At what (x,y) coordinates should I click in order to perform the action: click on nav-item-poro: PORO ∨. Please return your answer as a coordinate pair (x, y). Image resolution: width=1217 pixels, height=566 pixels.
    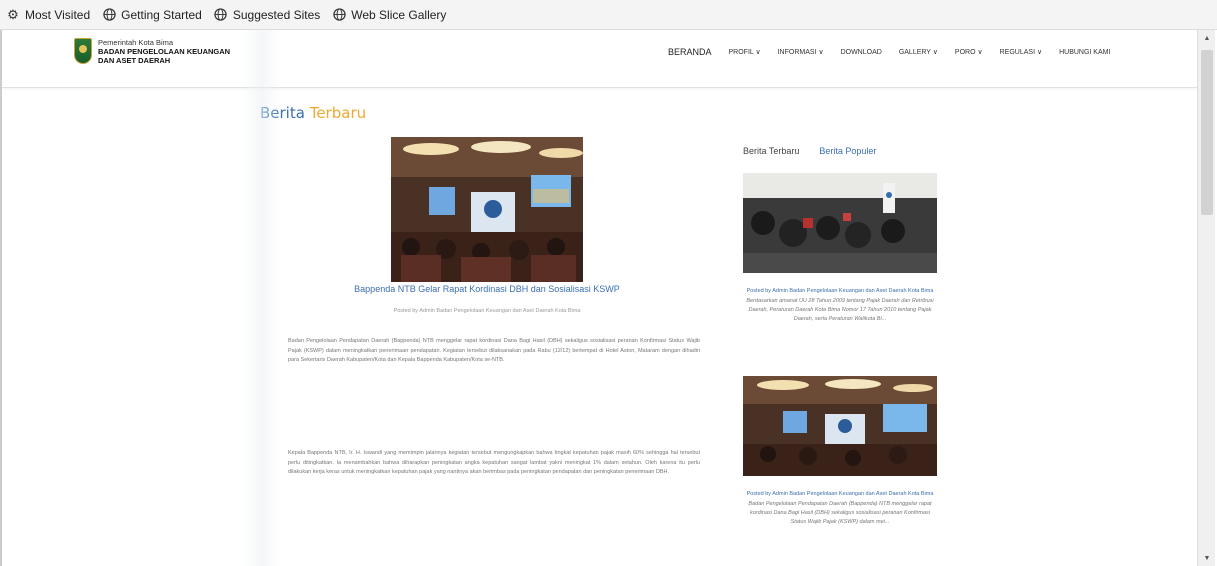
    Looking at the image, I should click on (969, 52).